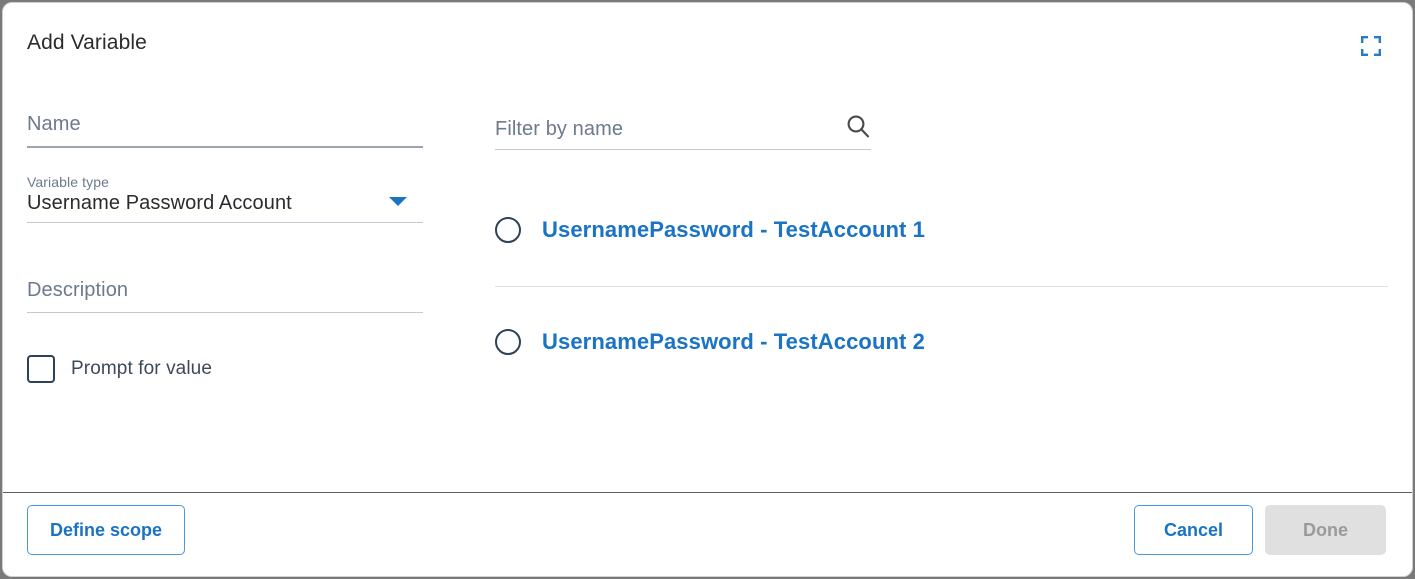 This screenshot has height=579, width=1415. I want to click on cancel-button: Cancel, so click(1193, 530).